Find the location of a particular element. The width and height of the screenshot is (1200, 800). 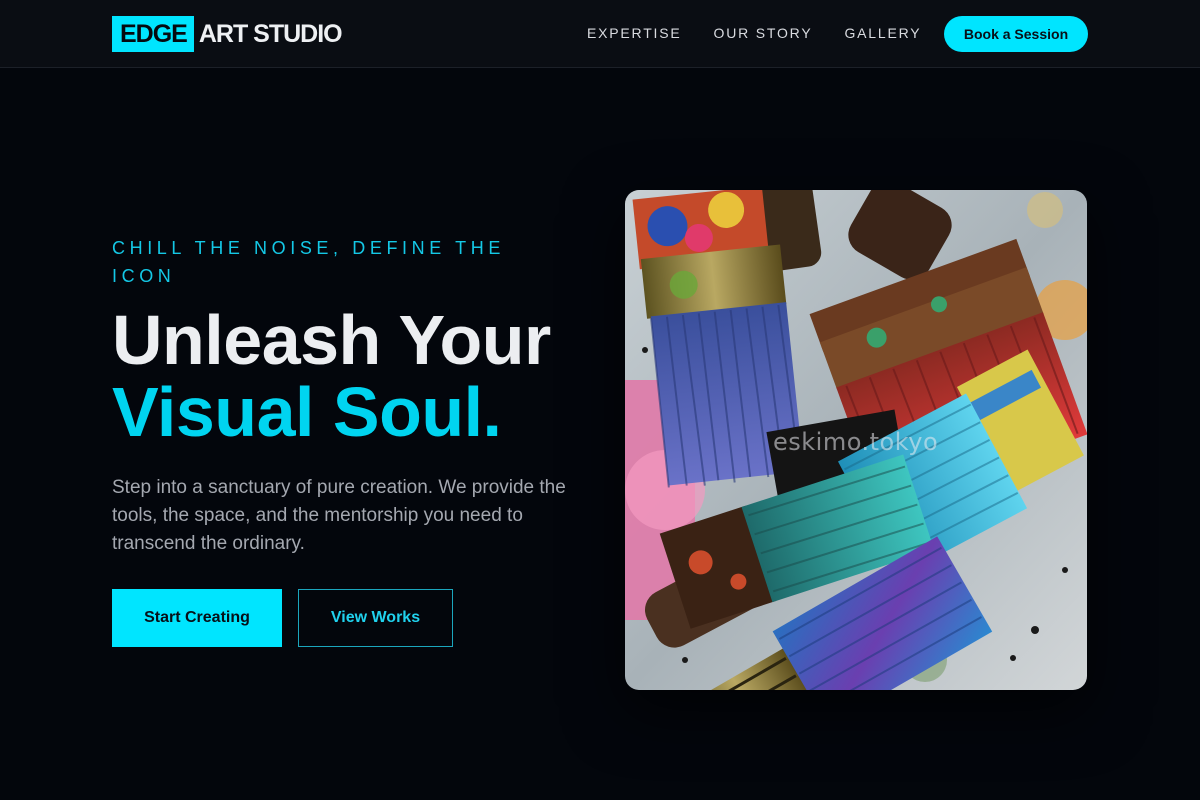

nav-link-expertise: EXPERTISE is located at coordinates (634, 33).